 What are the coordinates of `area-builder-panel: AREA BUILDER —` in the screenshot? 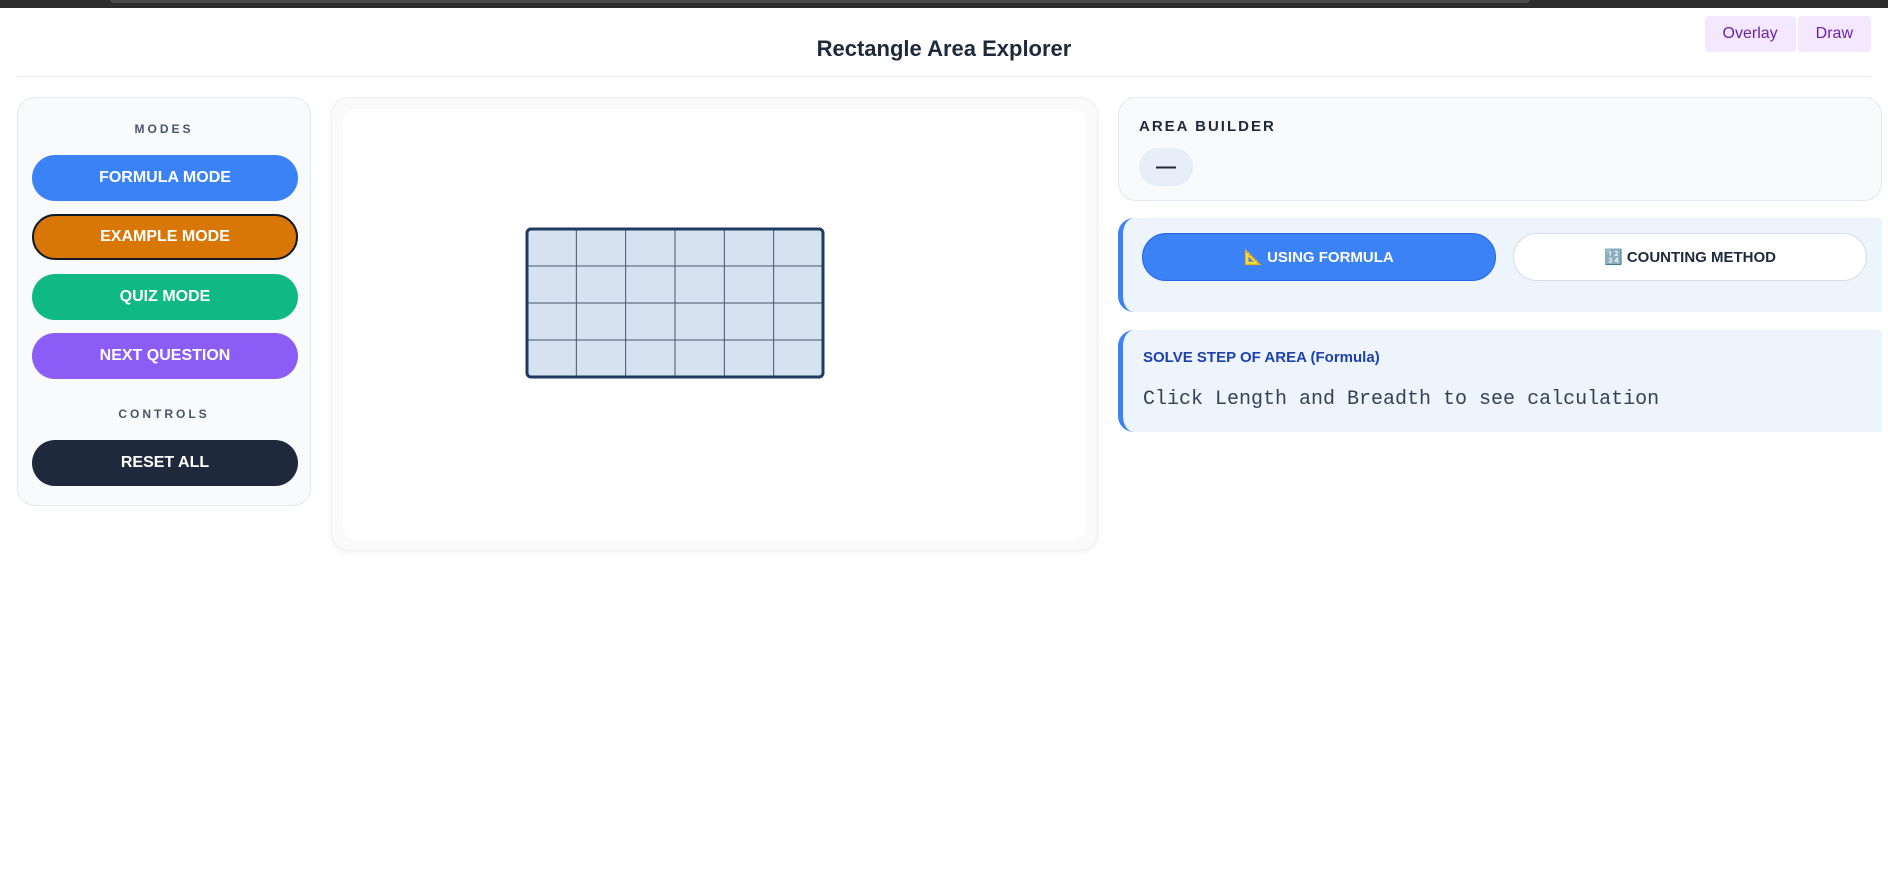 It's located at (1500, 149).